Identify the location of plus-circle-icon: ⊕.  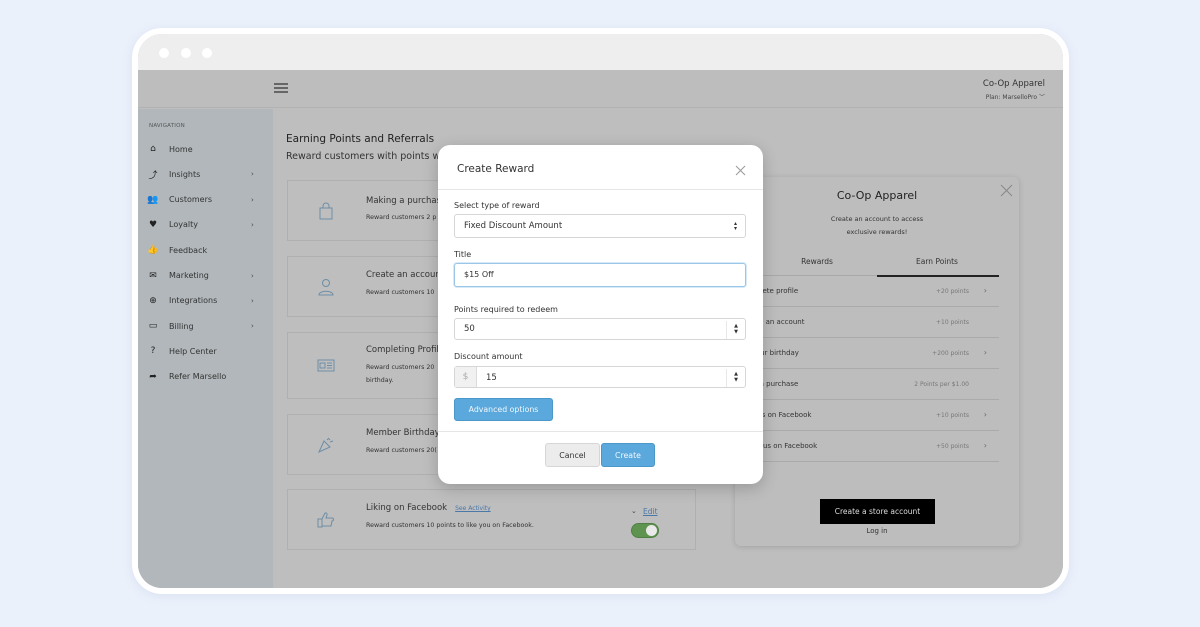
(153, 300).